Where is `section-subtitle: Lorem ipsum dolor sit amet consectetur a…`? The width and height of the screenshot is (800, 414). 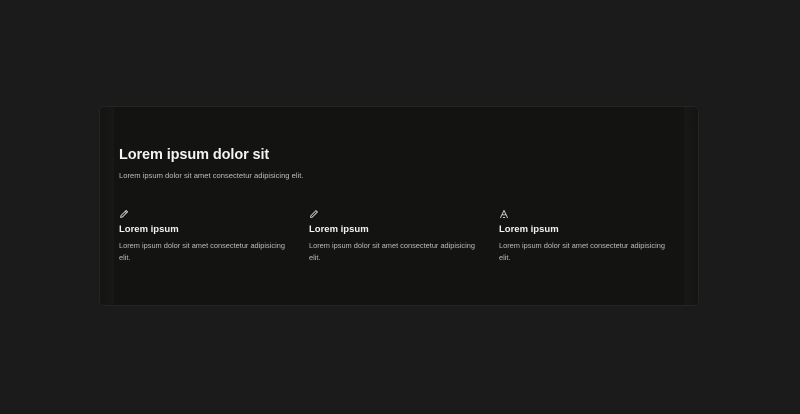 section-subtitle: Lorem ipsum dolor sit amet consectetur a… is located at coordinates (211, 175).